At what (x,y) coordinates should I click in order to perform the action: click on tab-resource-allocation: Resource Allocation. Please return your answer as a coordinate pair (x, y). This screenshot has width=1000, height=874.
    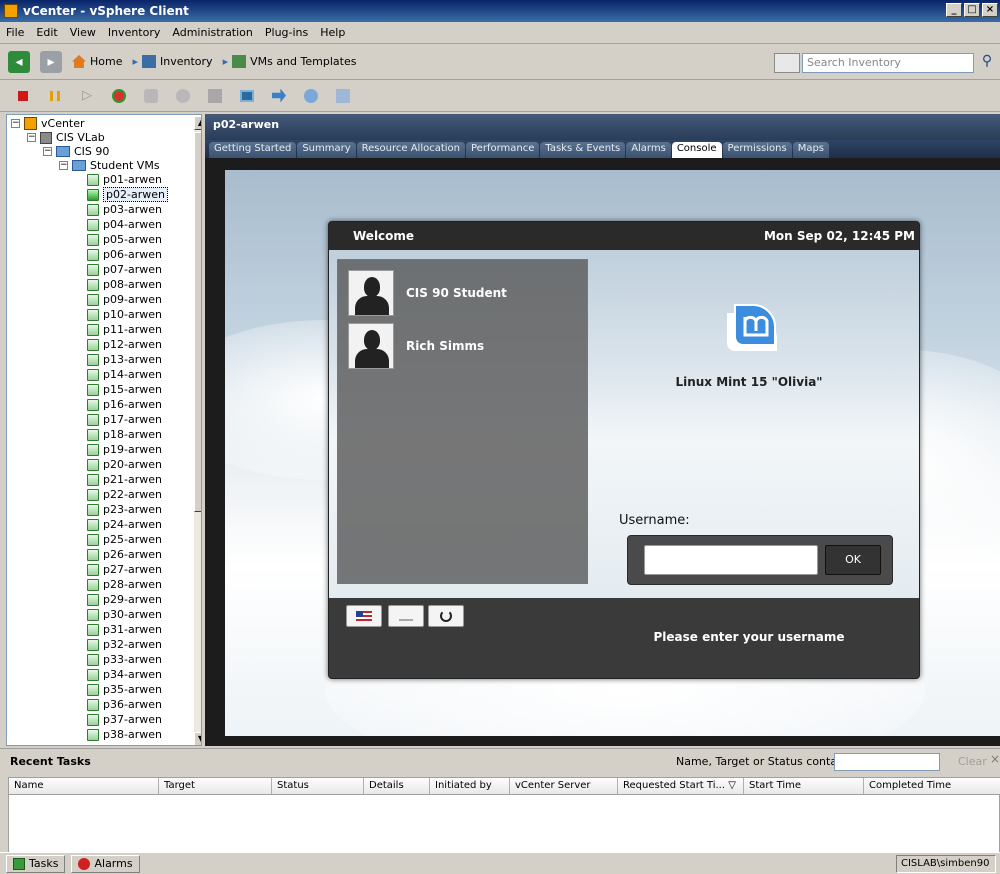
    Looking at the image, I should click on (410, 150).